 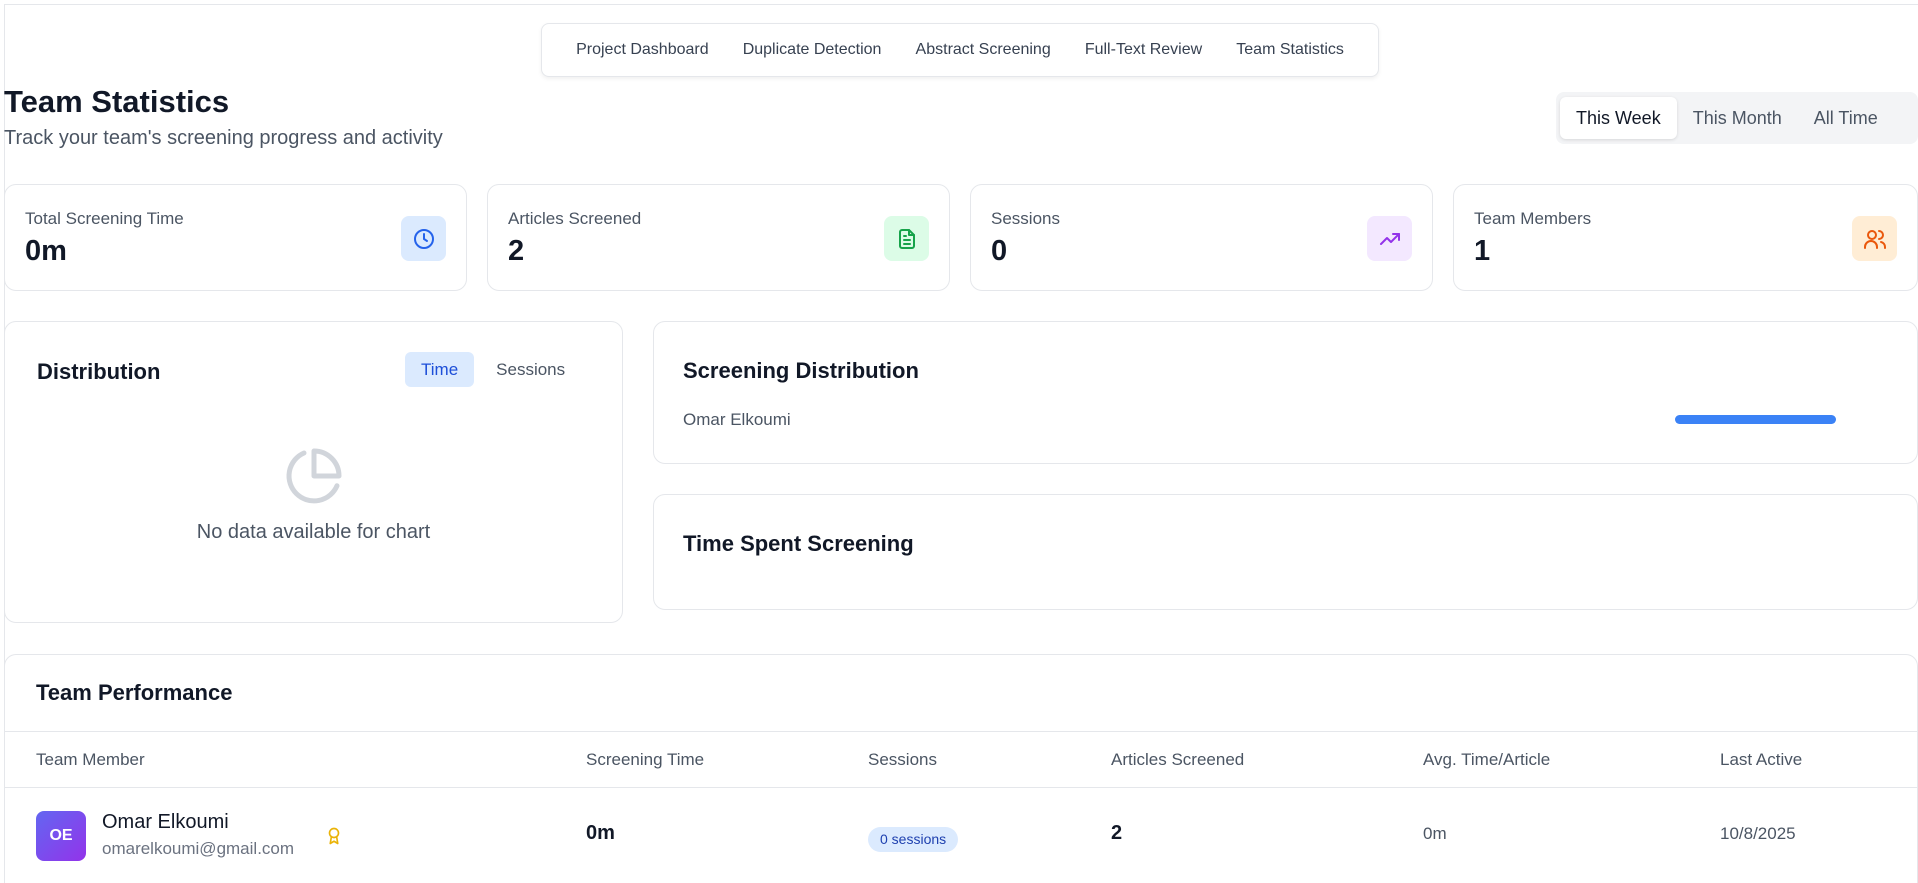 What do you see at coordinates (983, 50) in the screenshot?
I see `nav-abstract-screening: Abstract Screening` at bounding box center [983, 50].